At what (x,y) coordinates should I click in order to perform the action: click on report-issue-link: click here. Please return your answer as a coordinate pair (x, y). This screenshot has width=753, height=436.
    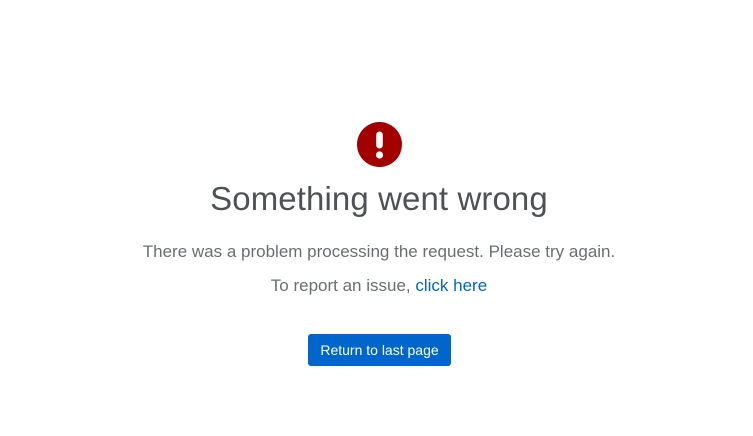
    Looking at the image, I should click on (451, 285).